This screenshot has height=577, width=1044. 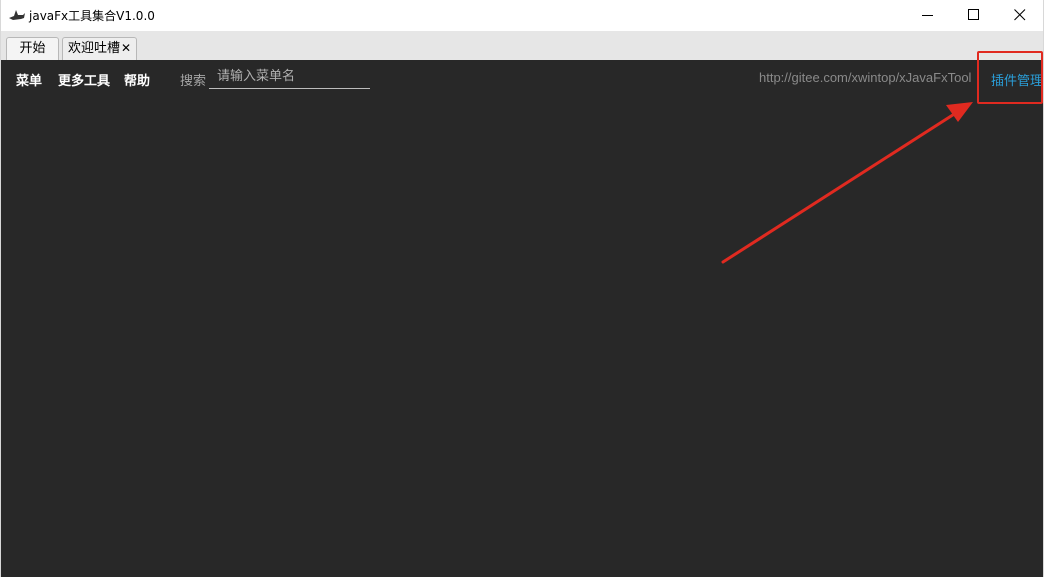 What do you see at coordinates (92, 16) in the screenshot?
I see `window-title: javaFx工具集合V1.0.0` at bounding box center [92, 16].